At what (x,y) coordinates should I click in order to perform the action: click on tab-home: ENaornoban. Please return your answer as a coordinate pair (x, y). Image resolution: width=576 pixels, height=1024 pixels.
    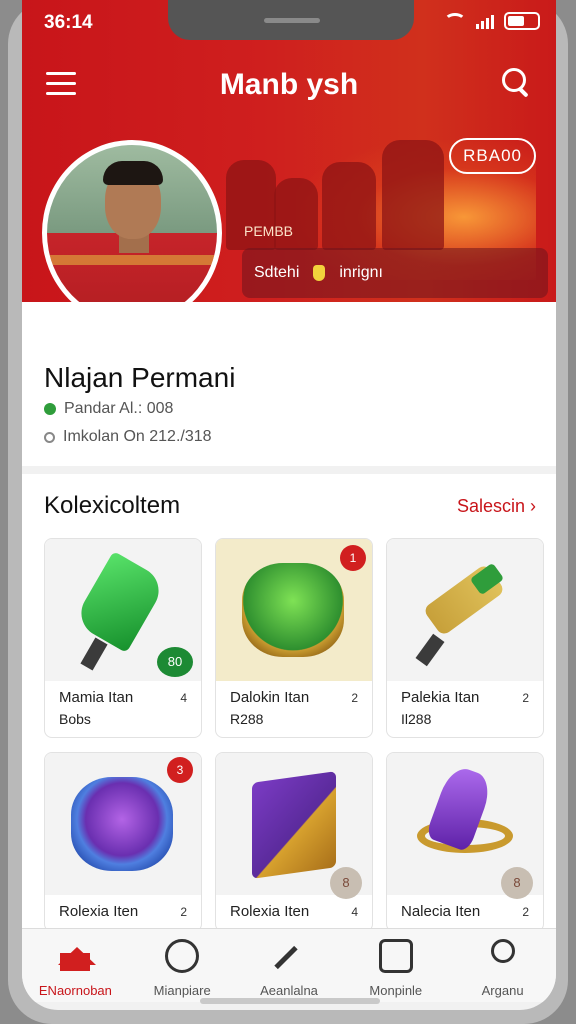
    Looking at the image, I should click on (75, 965).